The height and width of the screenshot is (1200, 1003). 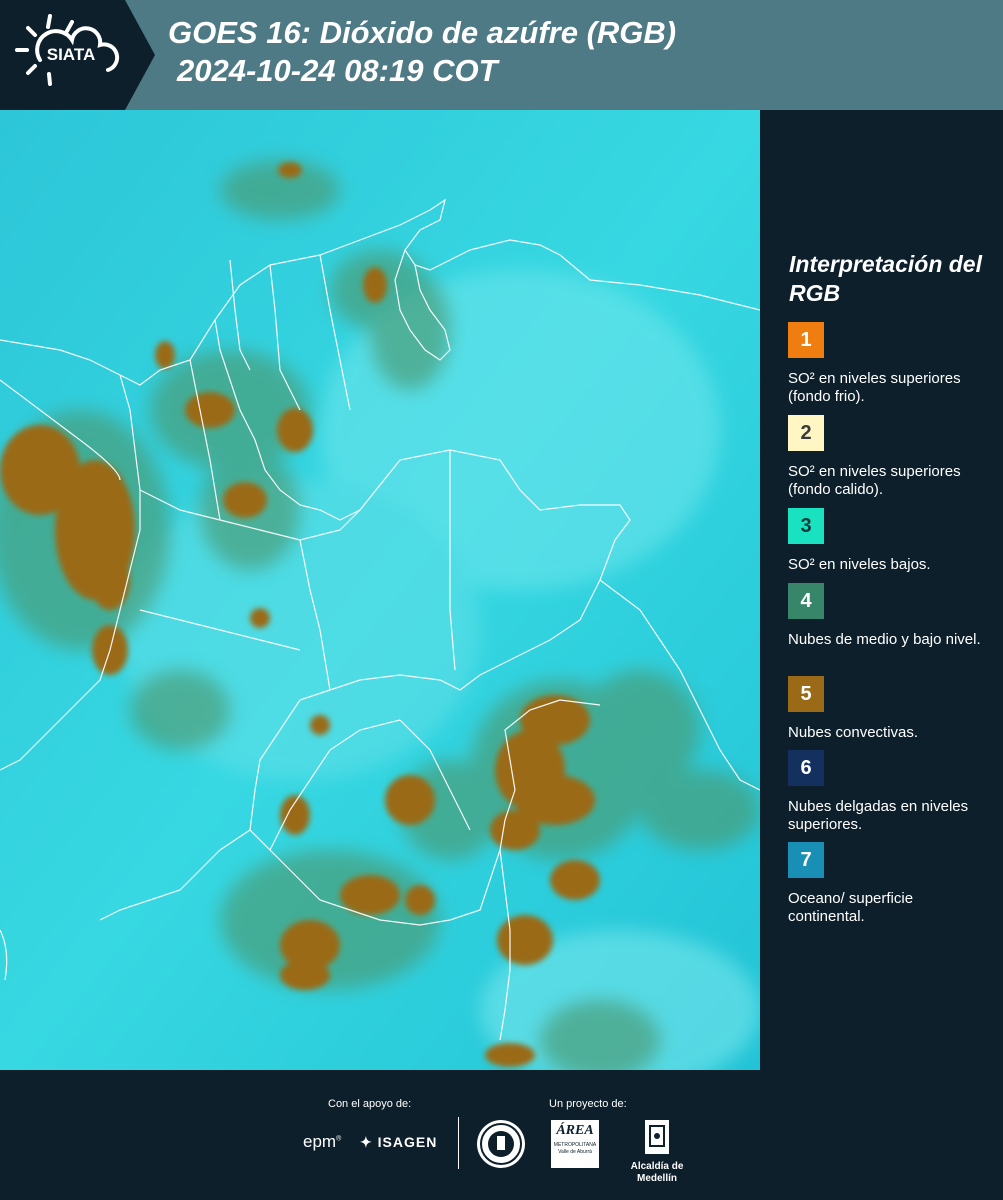 What do you see at coordinates (657, 1137) in the screenshot?
I see `alcaldia-crest-icon` at bounding box center [657, 1137].